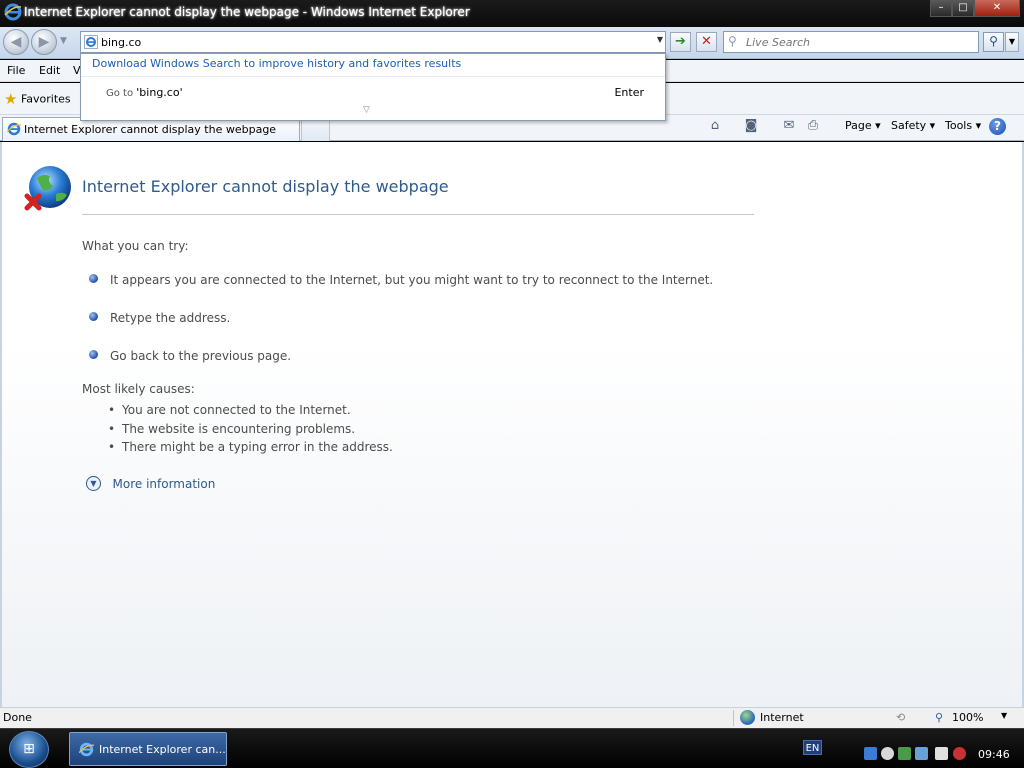 This screenshot has height=768, width=1024. Describe the element at coordinates (239, 429) in the screenshot. I see `cause-text: The website is encountering problems.` at that location.